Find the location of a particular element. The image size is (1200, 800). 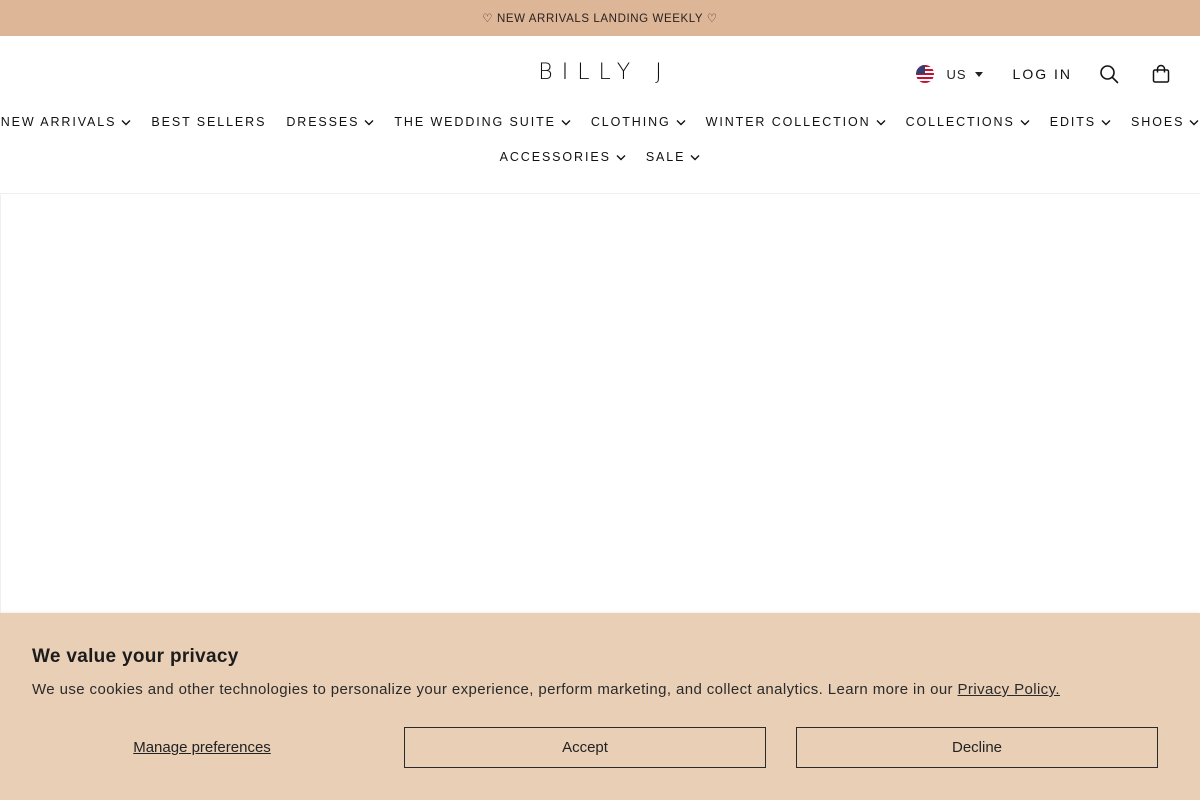

nav-item-label: THE WEDDING SUITE is located at coordinates (475, 122).